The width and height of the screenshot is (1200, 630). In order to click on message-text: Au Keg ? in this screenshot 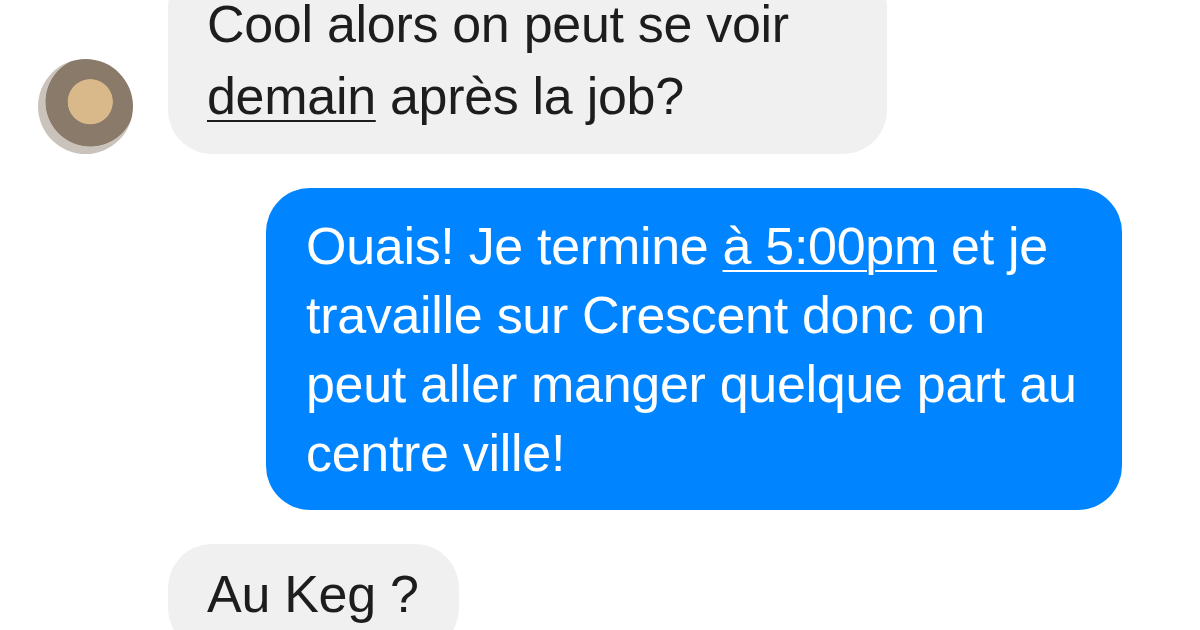, I will do `click(313, 594)`.